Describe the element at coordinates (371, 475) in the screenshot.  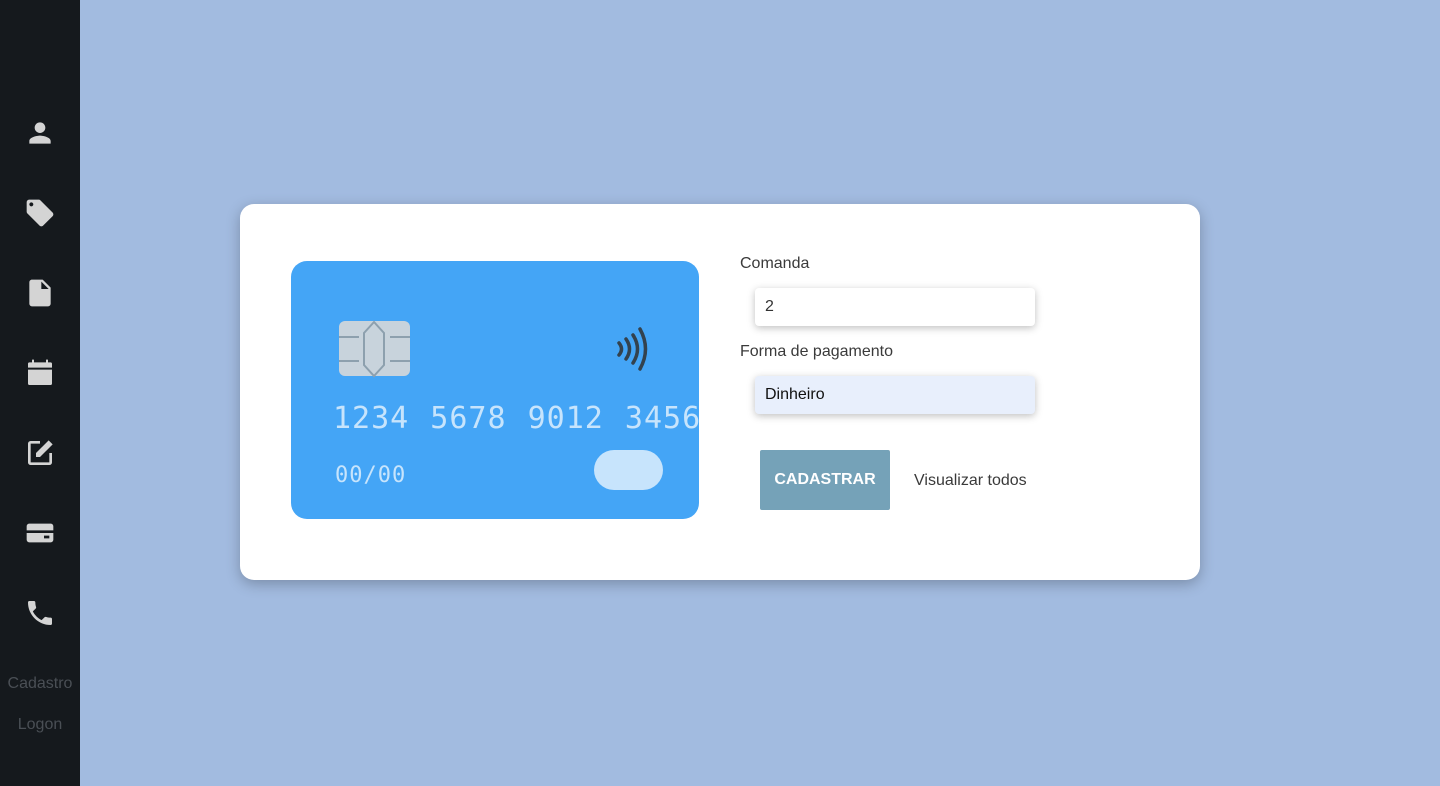
I see `card-expiry: 00/00` at that location.